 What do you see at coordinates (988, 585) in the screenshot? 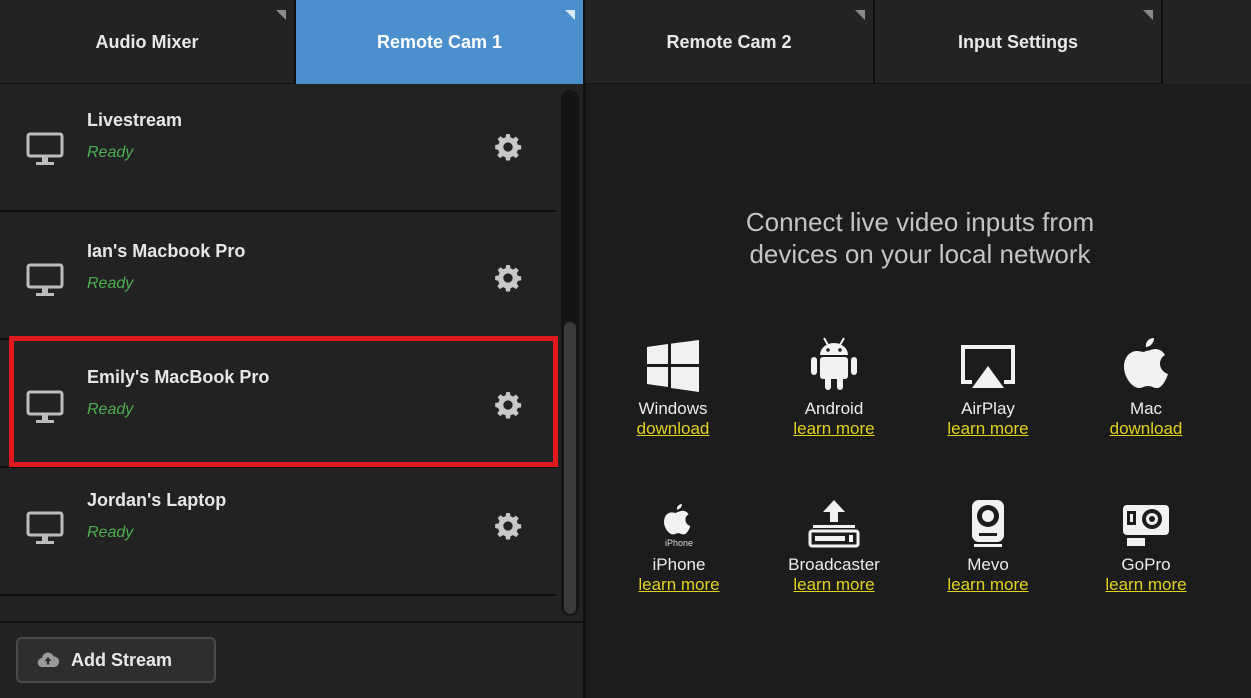
I see `mevo-learn-more-link: learn more` at bounding box center [988, 585].